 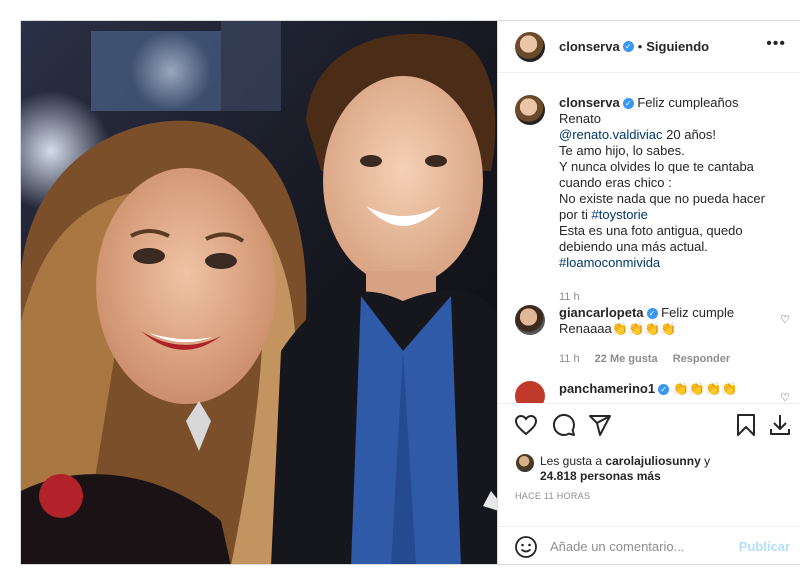 What do you see at coordinates (569, 359) in the screenshot?
I see `comment-time: 11 h` at bounding box center [569, 359].